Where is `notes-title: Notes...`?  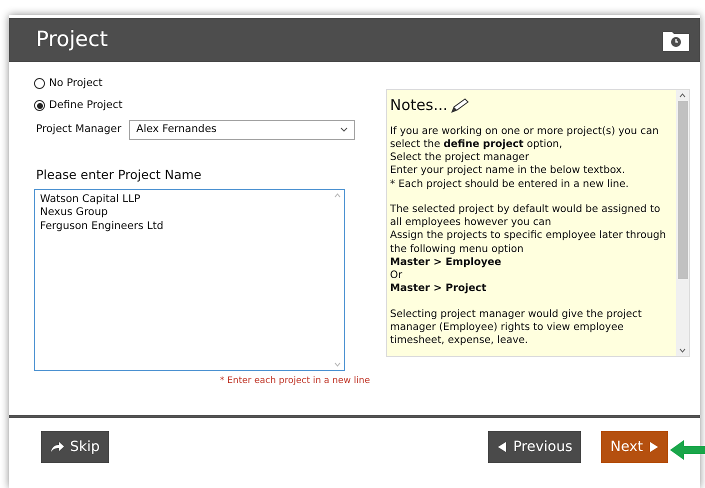 notes-title: Notes... is located at coordinates (419, 106).